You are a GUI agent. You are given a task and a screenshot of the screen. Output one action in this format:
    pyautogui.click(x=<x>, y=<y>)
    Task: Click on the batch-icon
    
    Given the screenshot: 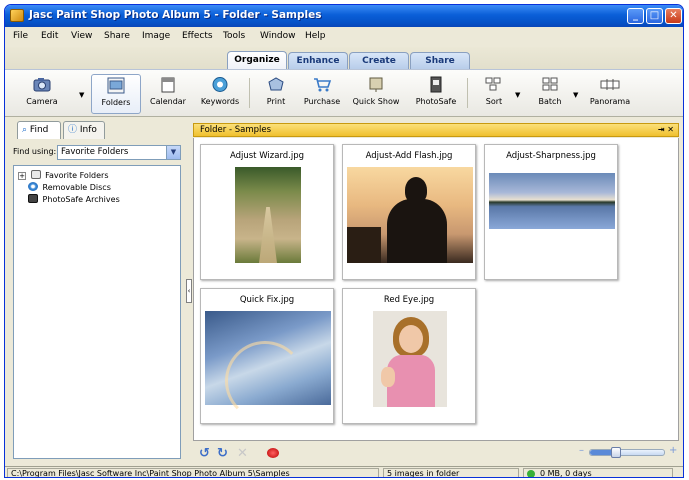 What is the action you would take?
    pyautogui.click(x=550, y=84)
    